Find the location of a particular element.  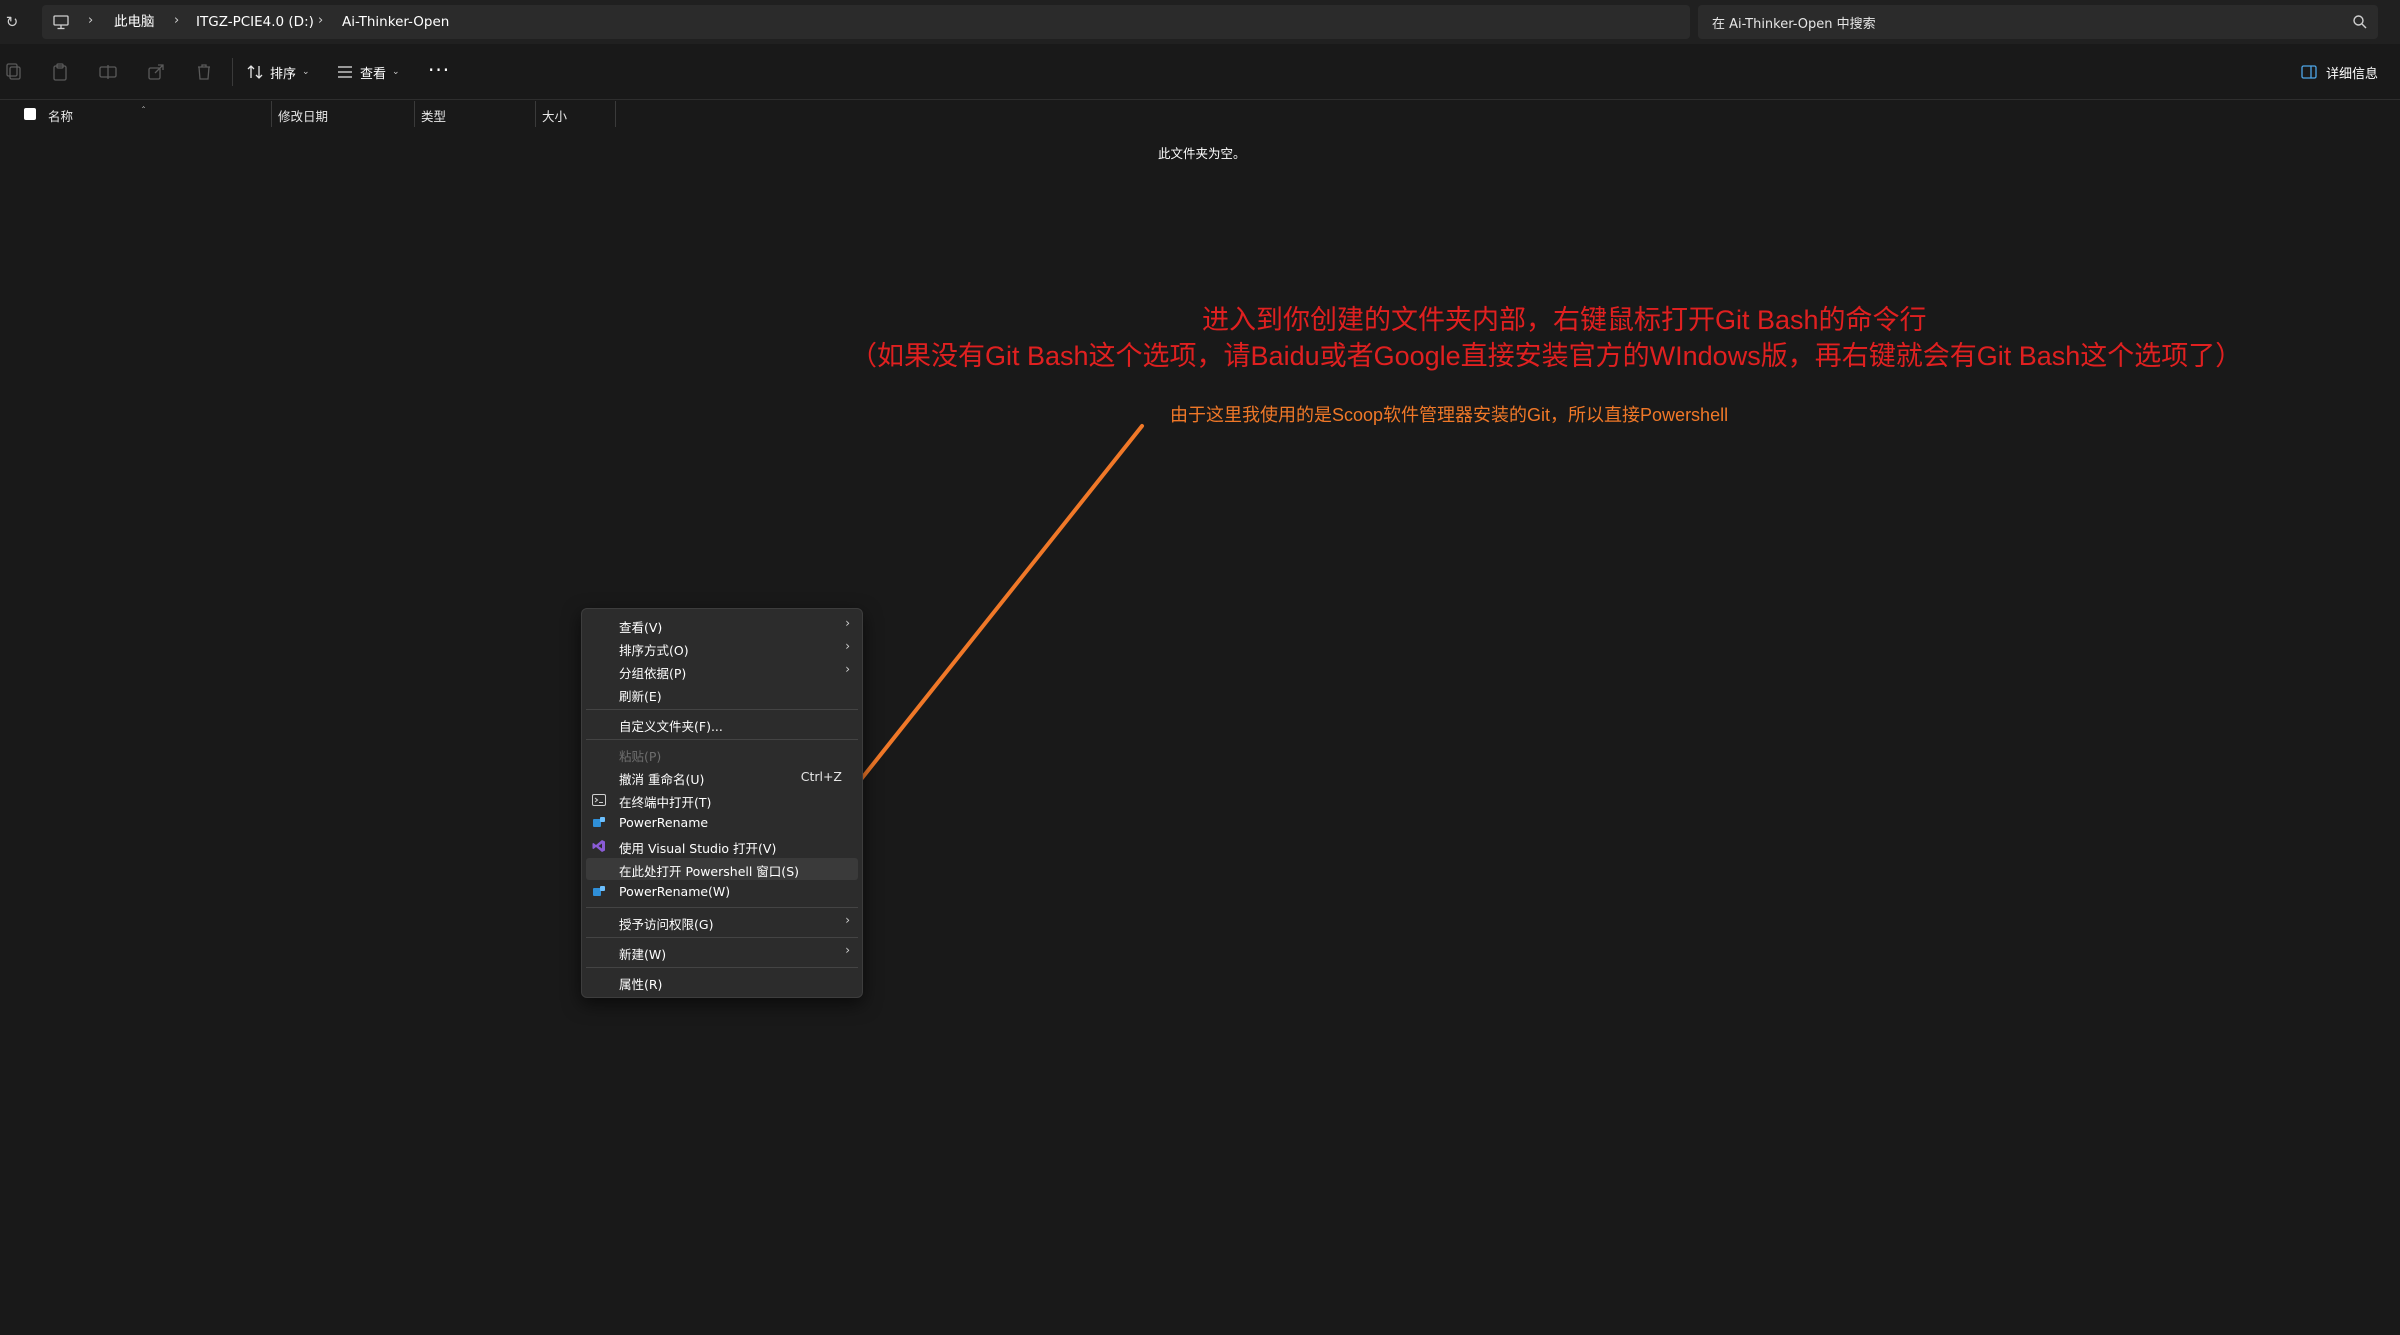

menu-item-undo-rename: 撤消 重命名(U) Ctrl+Z is located at coordinates (722, 777).